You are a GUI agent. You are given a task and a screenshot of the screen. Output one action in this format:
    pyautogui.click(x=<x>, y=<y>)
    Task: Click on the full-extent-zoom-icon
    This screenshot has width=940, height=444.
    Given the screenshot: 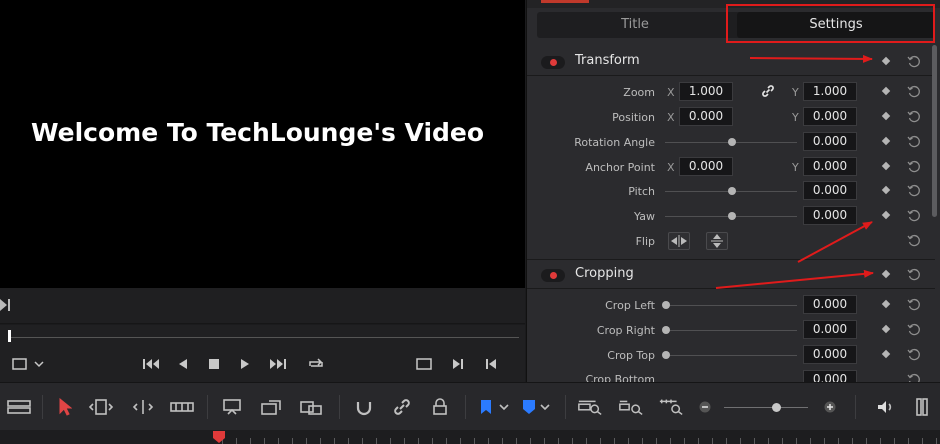 What is the action you would take?
    pyautogui.click(x=590, y=407)
    